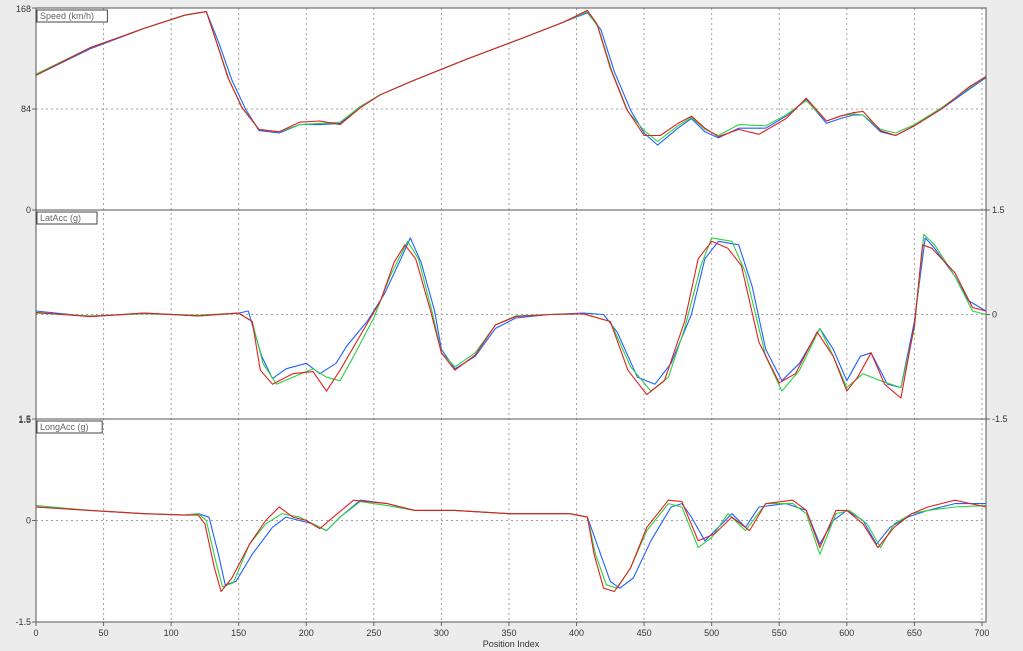 The height and width of the screenshot is (651, 1023). I want to click on x-tick-label: 650, so click(914, 633).